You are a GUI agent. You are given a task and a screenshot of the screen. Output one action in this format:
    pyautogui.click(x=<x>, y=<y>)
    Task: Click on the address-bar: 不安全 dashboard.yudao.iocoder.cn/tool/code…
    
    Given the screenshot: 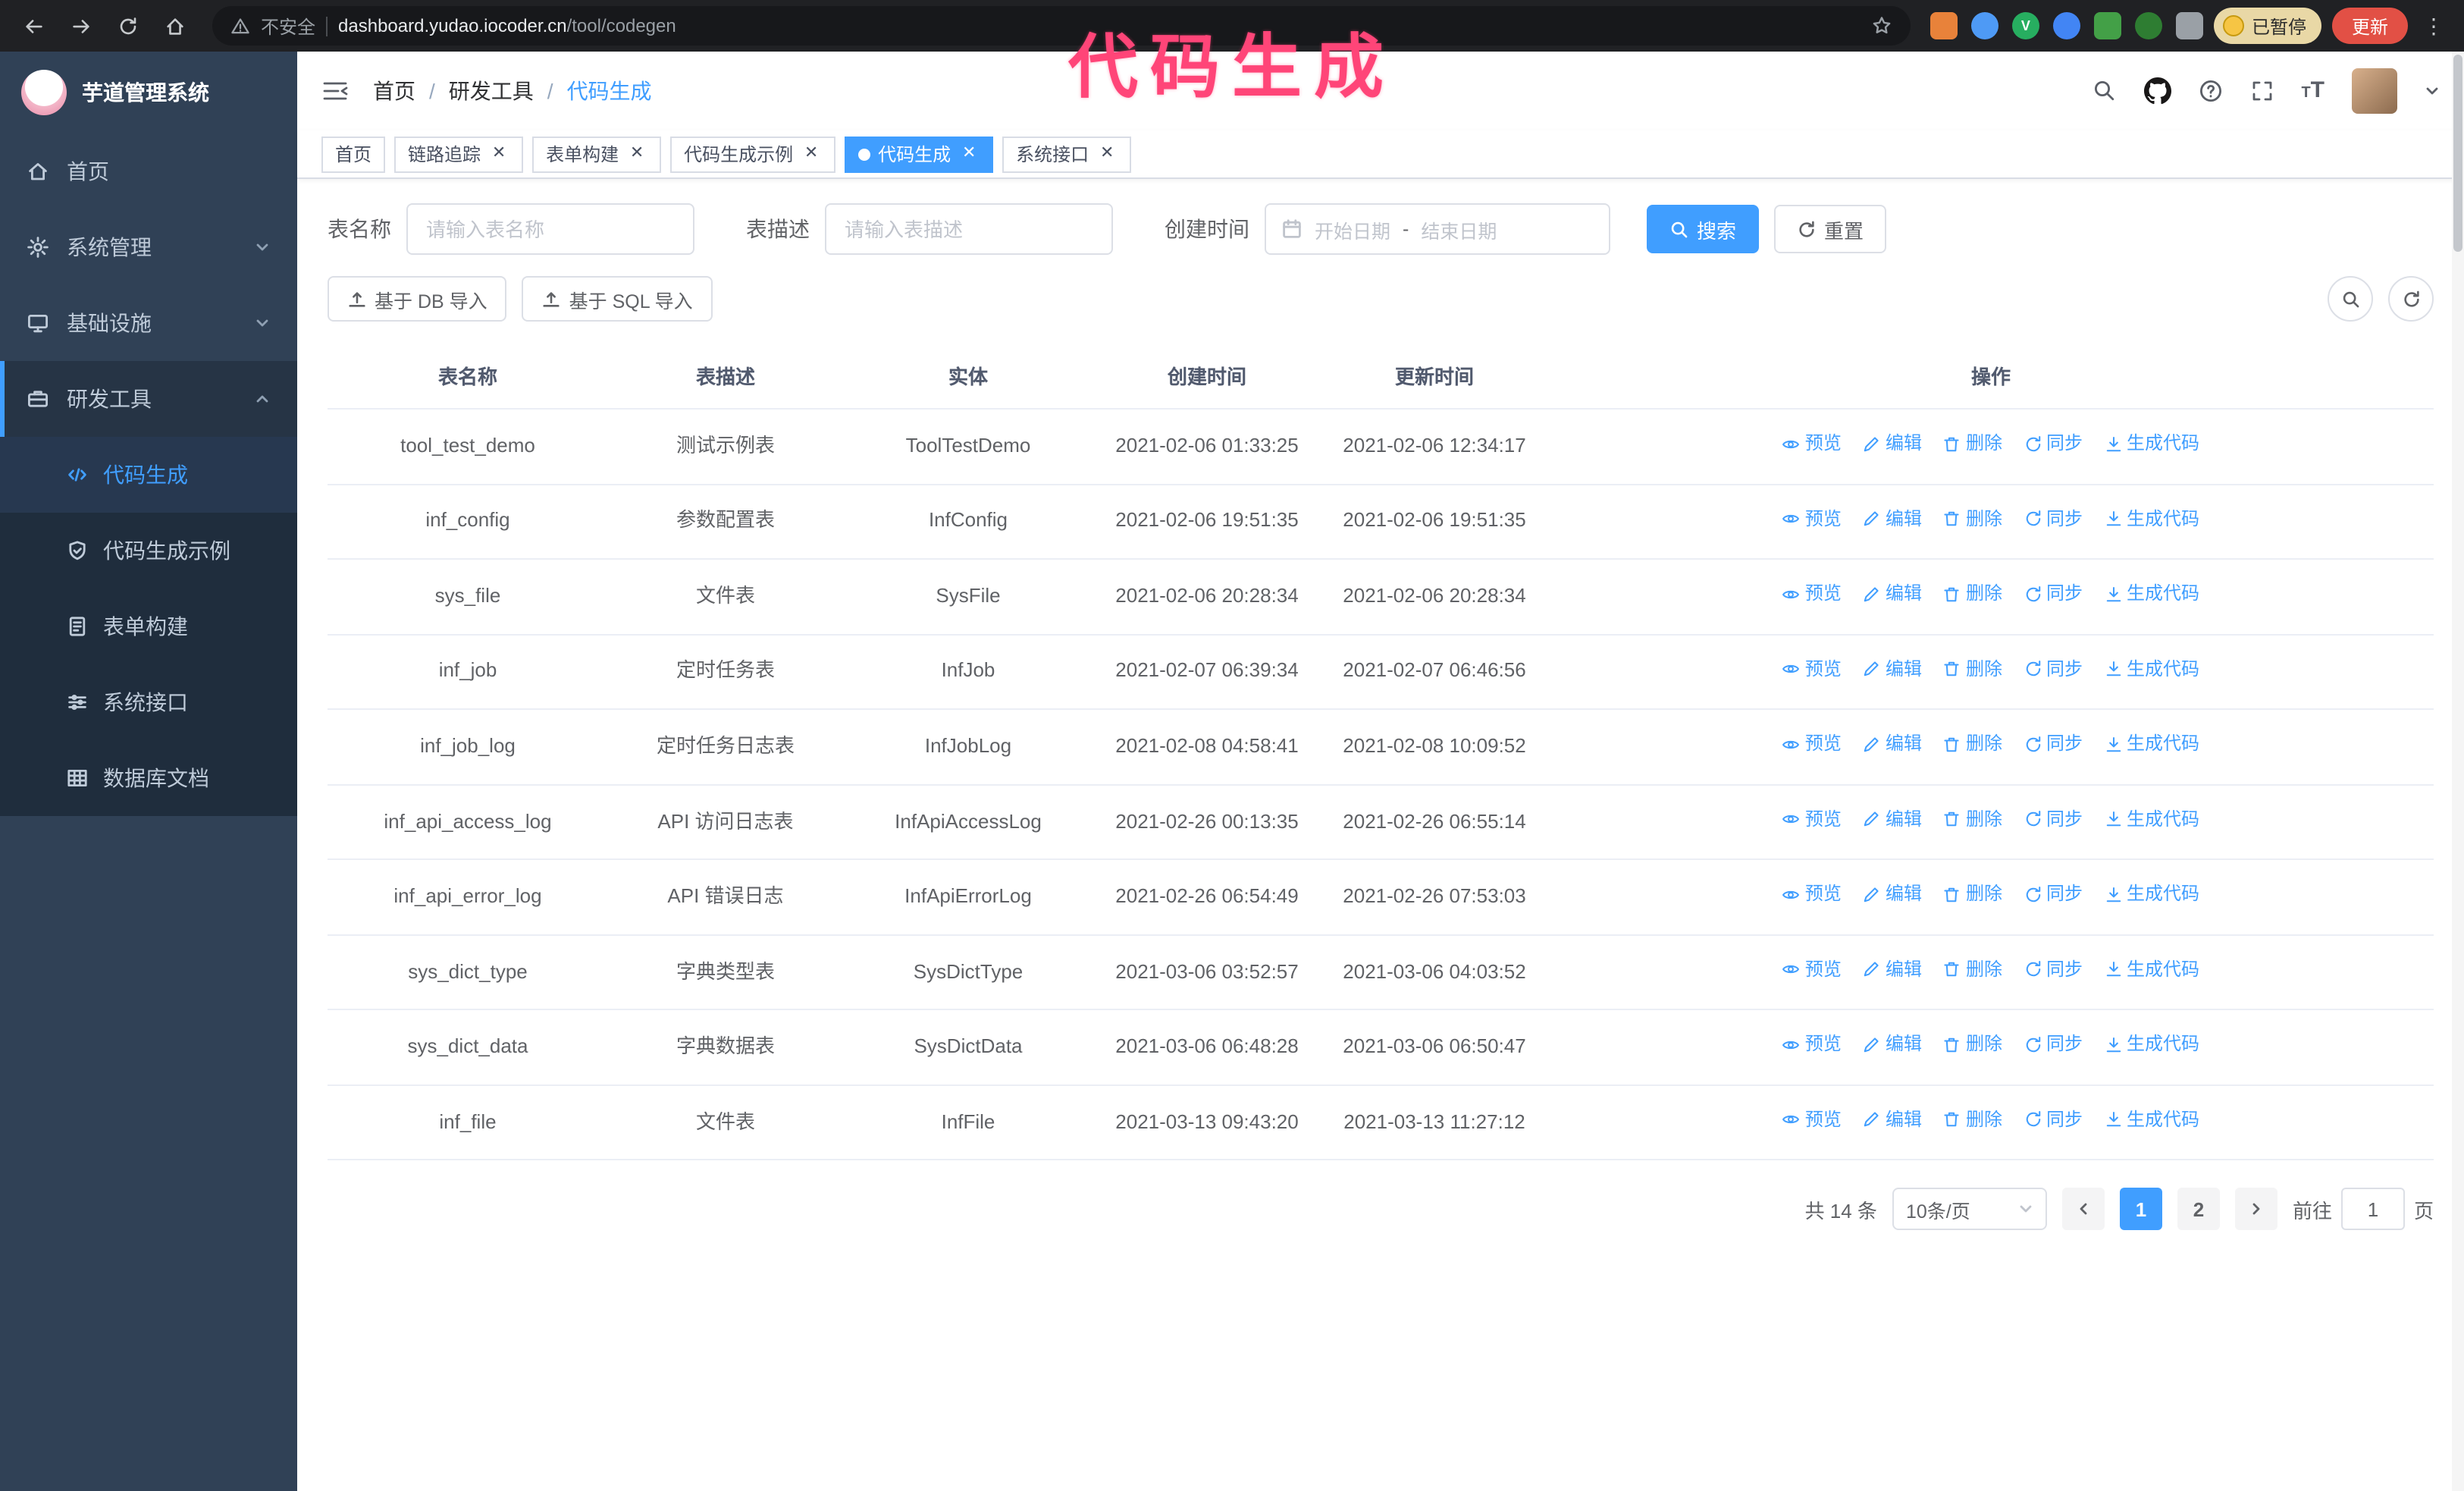 What is the action you would take?
    pyautogui.click(x=1061, y=26)
    